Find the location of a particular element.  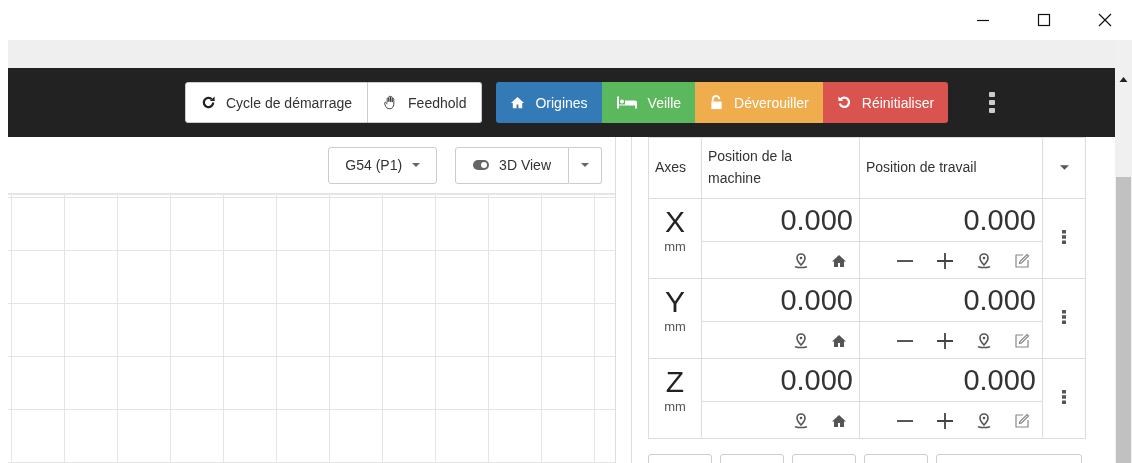

column-header: Position de la machine is located at coordinates (780, 168).